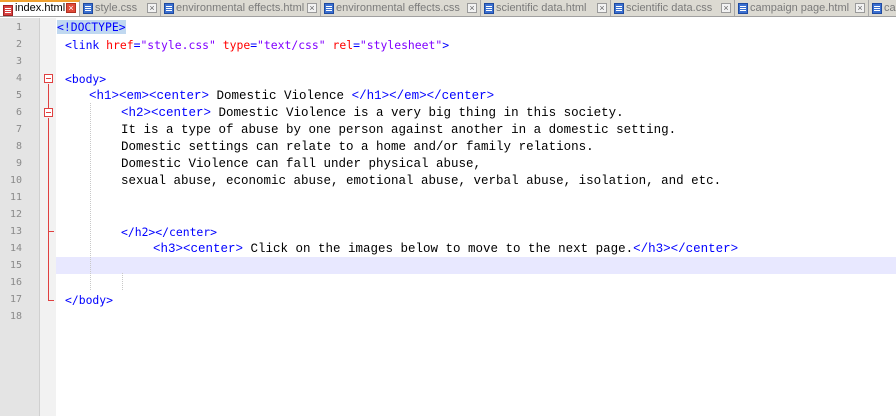  I want to click on fold-end, so click(51, 300).